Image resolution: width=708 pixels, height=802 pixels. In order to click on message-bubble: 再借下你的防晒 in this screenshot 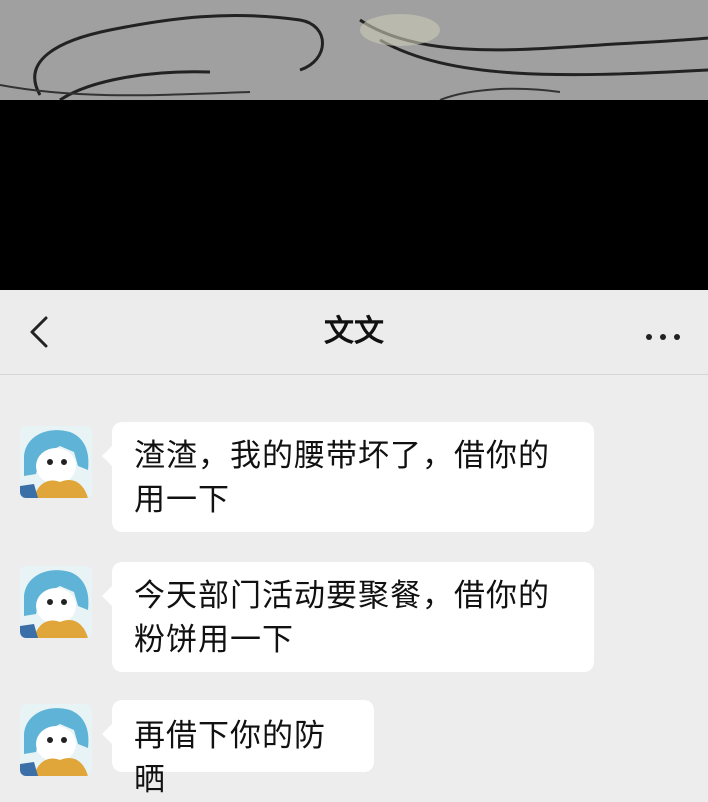, I will do `click(238, 749)`.